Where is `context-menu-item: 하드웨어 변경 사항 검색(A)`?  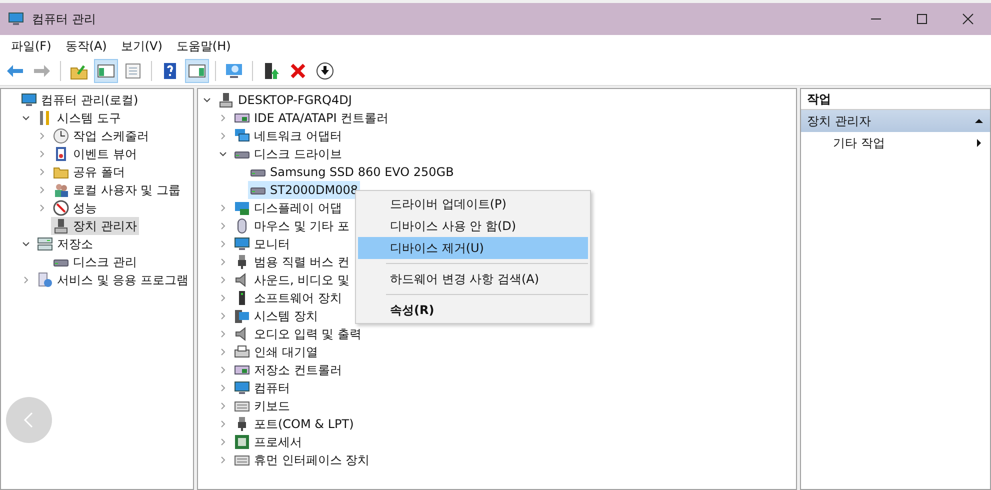
context-menu-item: 하드웨어 변경 사항 검색(A) is located at coordinates (473, 279).